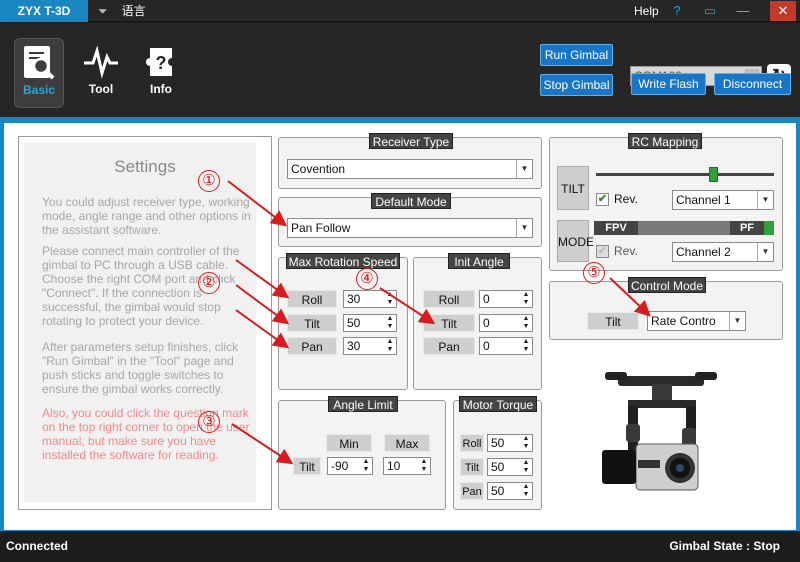 The width and height of the screenshot is (800, 562). I want to click on status-bar: Connected Gimbal State : Stop, so click(400, 546).